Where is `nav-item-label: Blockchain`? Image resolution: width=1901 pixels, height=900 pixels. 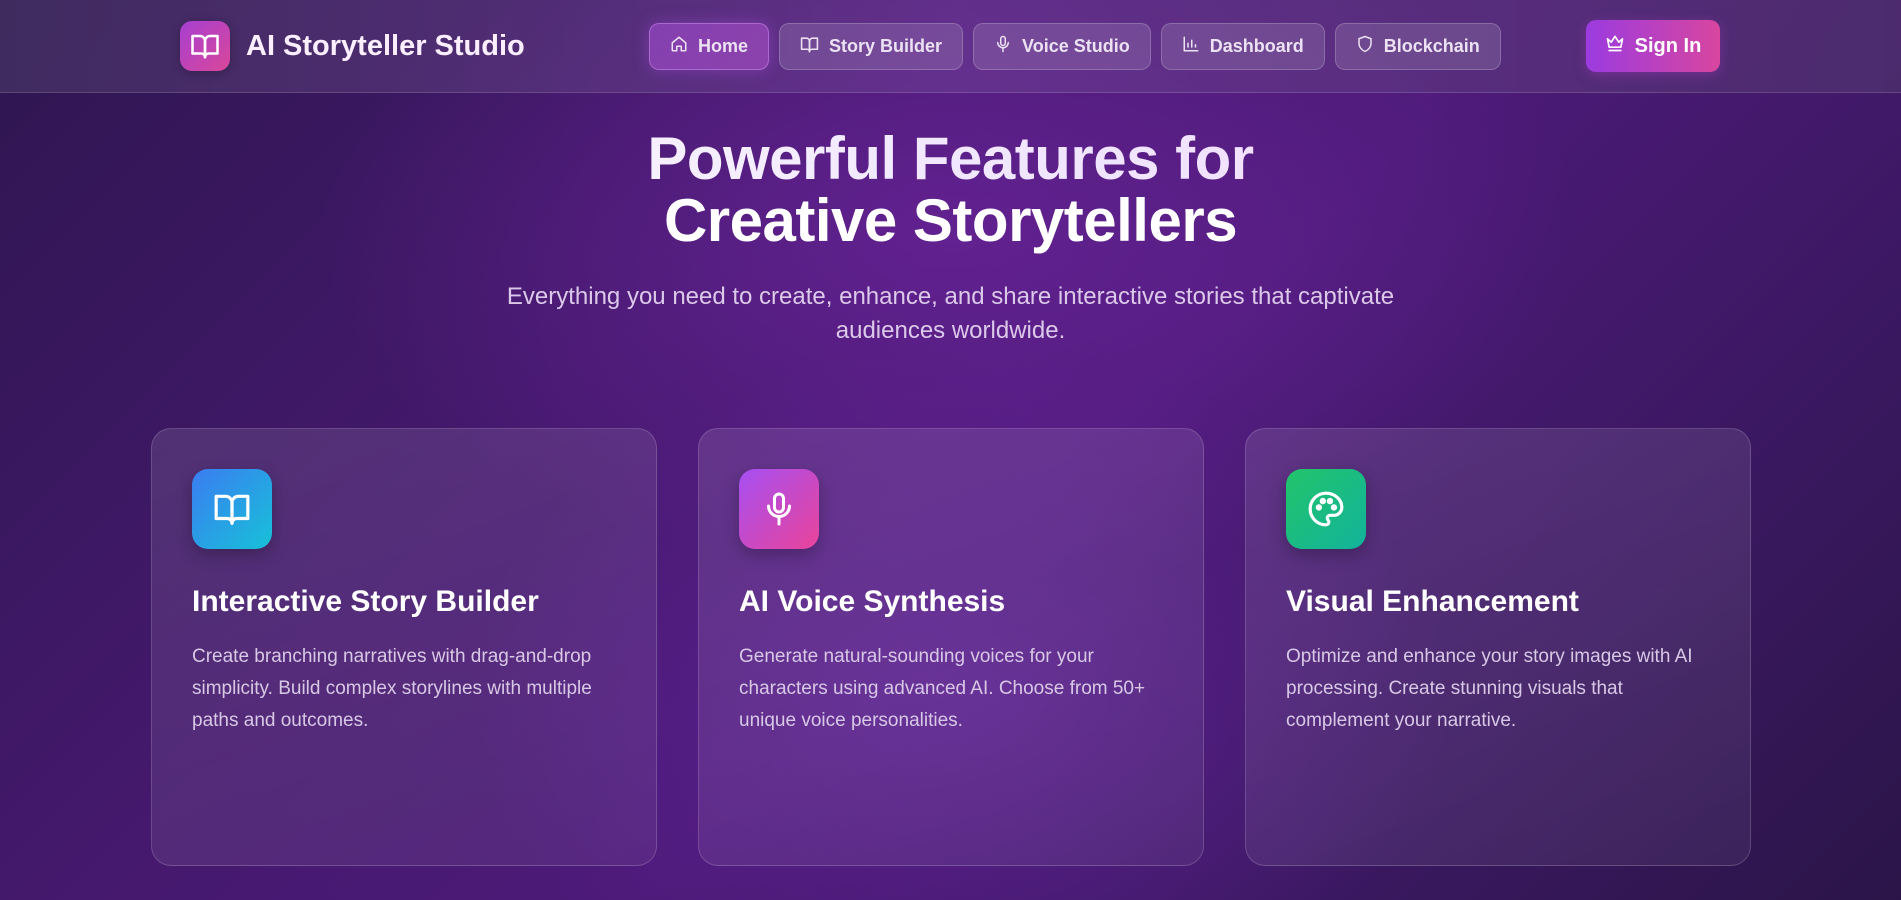 nav-item-label: Blockchain is located at coordinates (1431, 46).